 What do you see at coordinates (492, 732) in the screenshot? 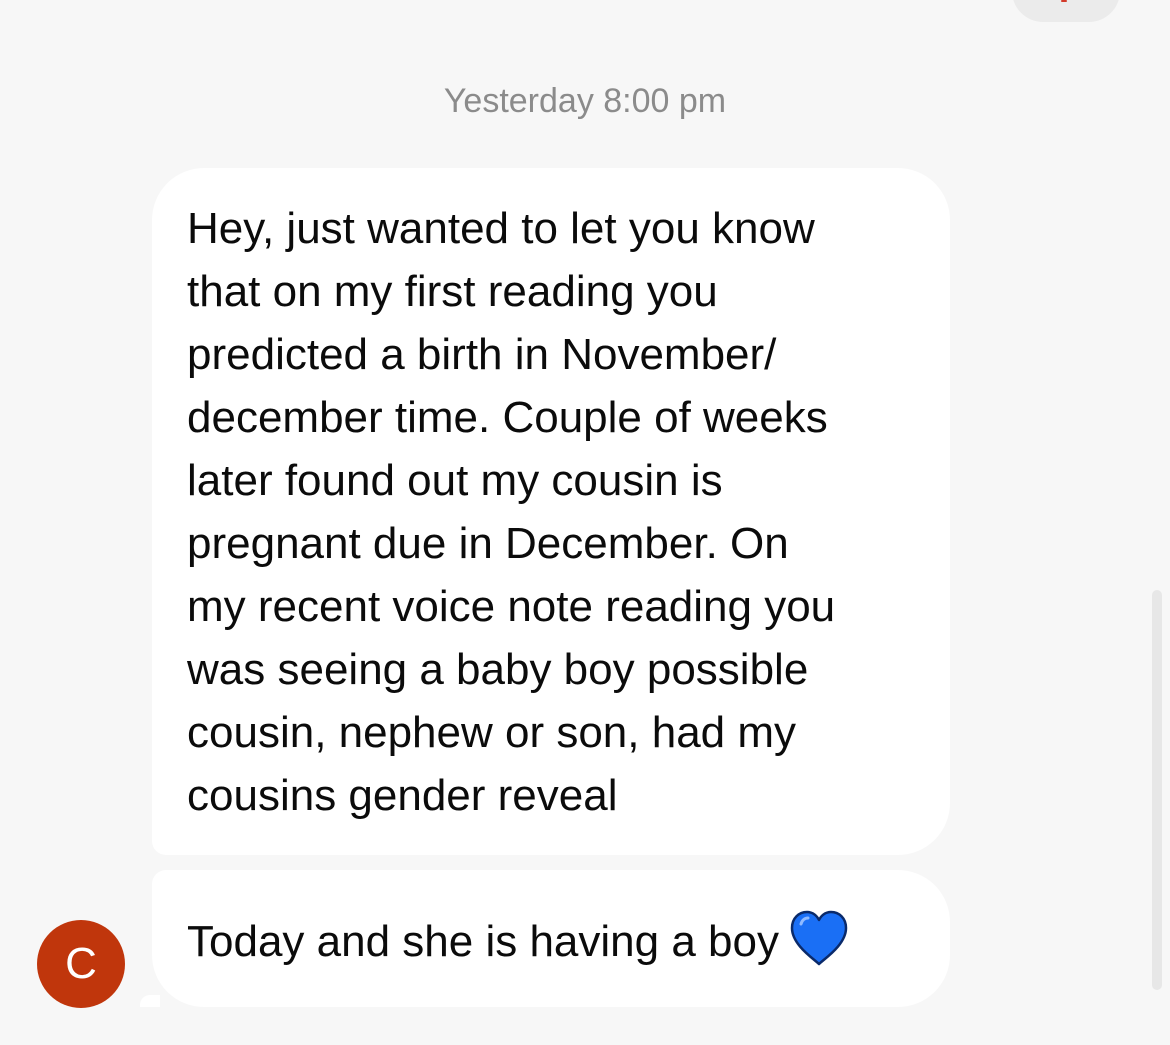
I see `message-line: cousin, nephew or son, had my` at bounding box center [492, 732].